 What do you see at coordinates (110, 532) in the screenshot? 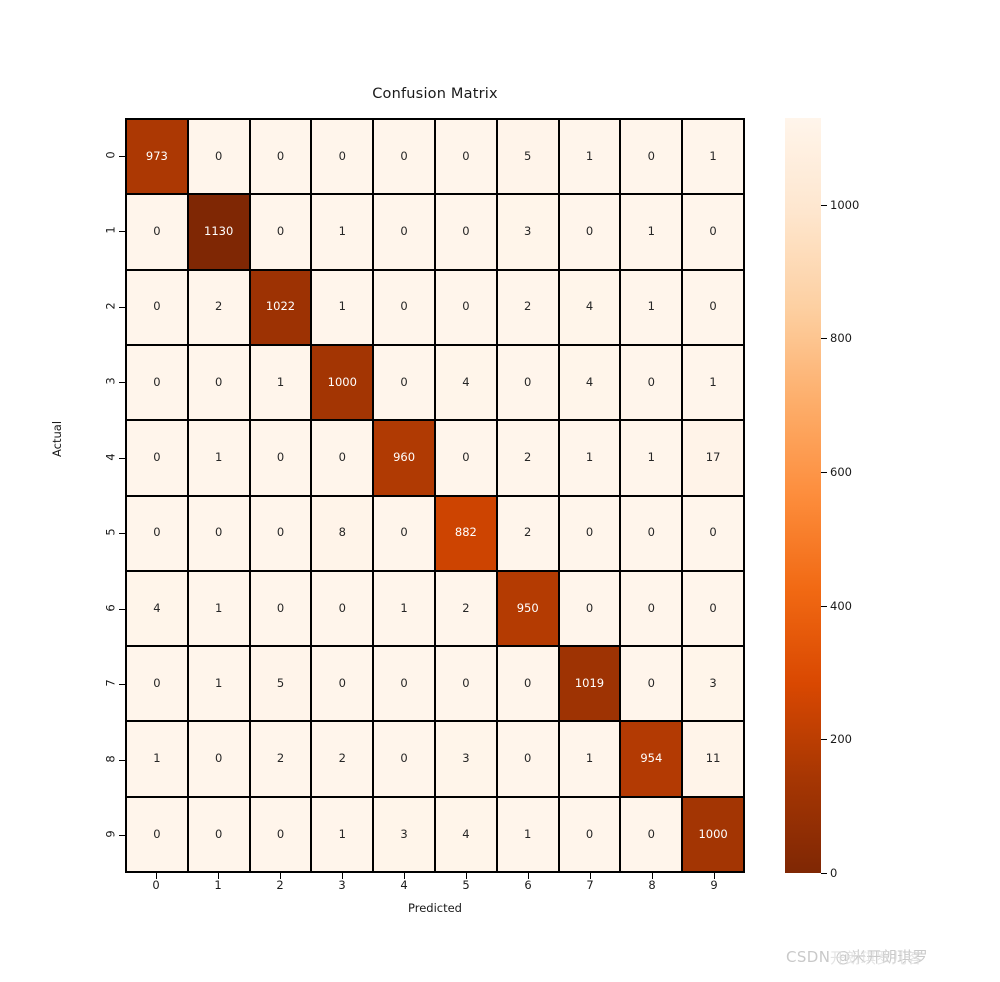
I see `y-tick-label-text: 5` at bounding box center [110, 532].